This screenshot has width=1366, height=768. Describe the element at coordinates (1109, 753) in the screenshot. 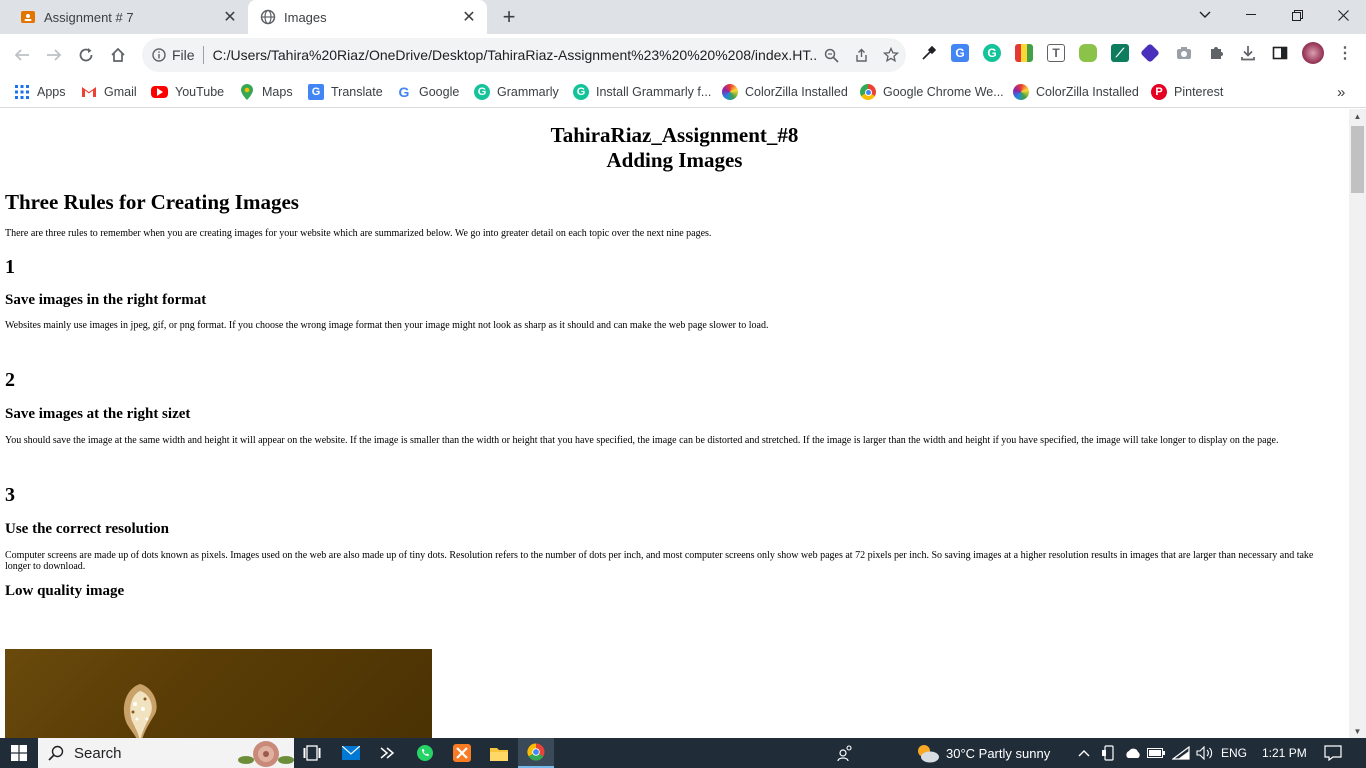

I see `device-icon` at that location.